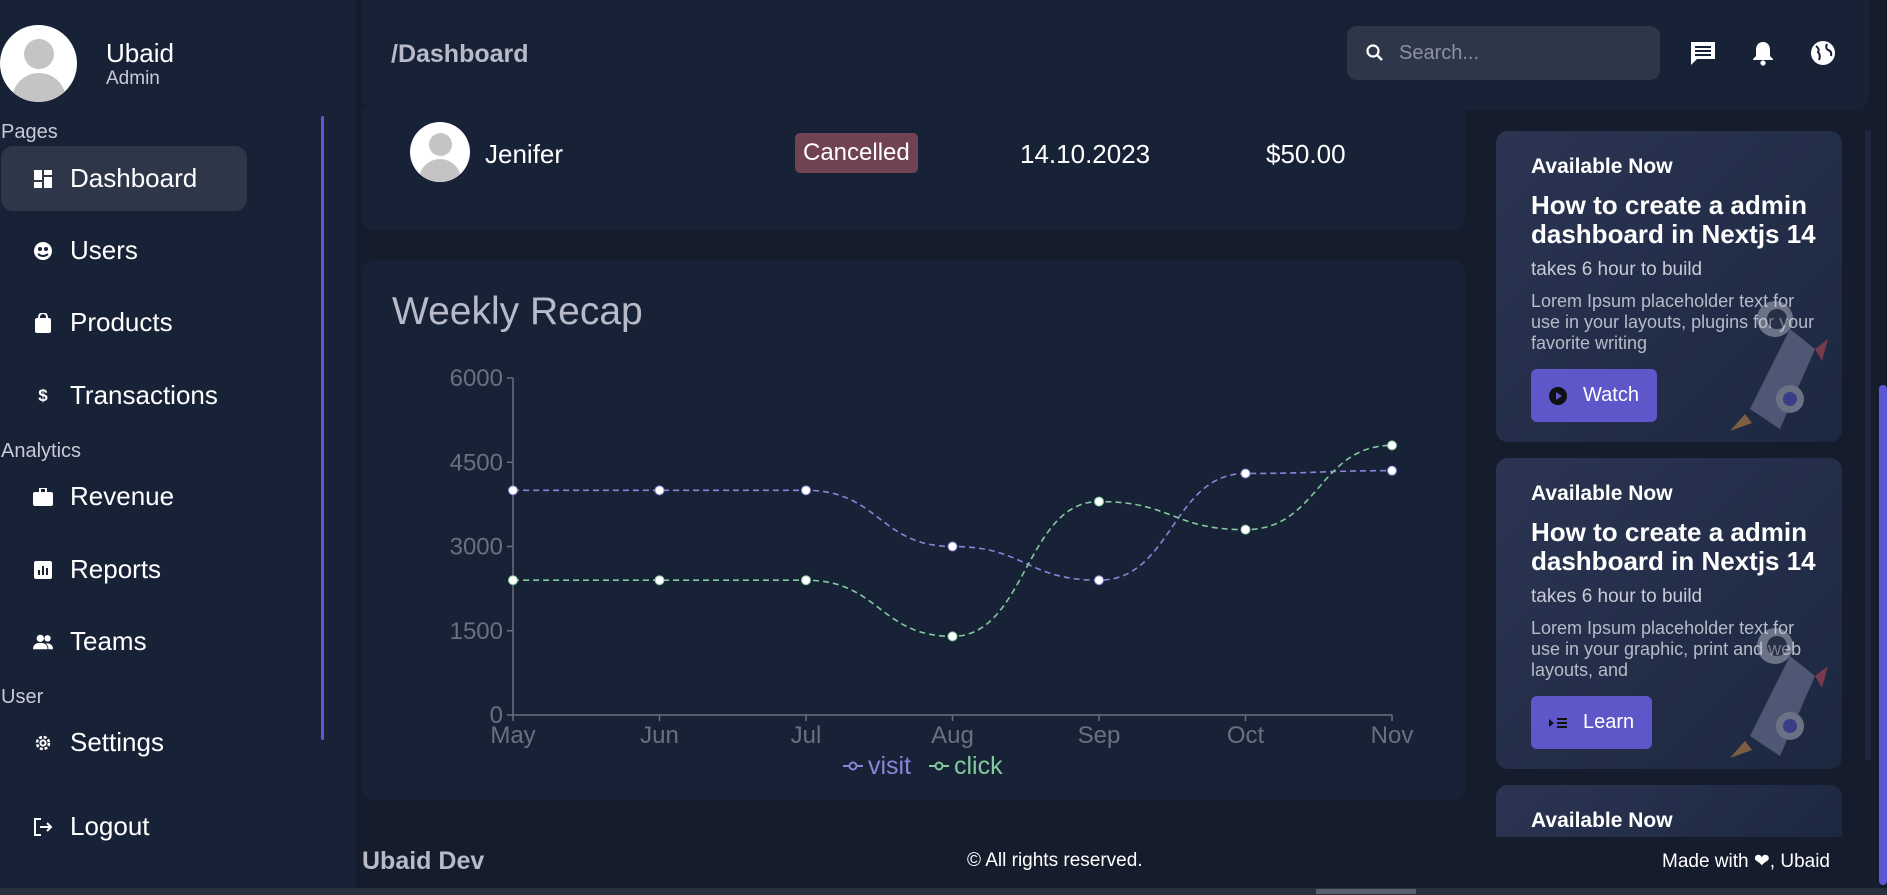  What do you see at coordinates (87, 63) in the screenshot?
I see `user-profile: Ubaid Admin` at bounding box center [87, 63].